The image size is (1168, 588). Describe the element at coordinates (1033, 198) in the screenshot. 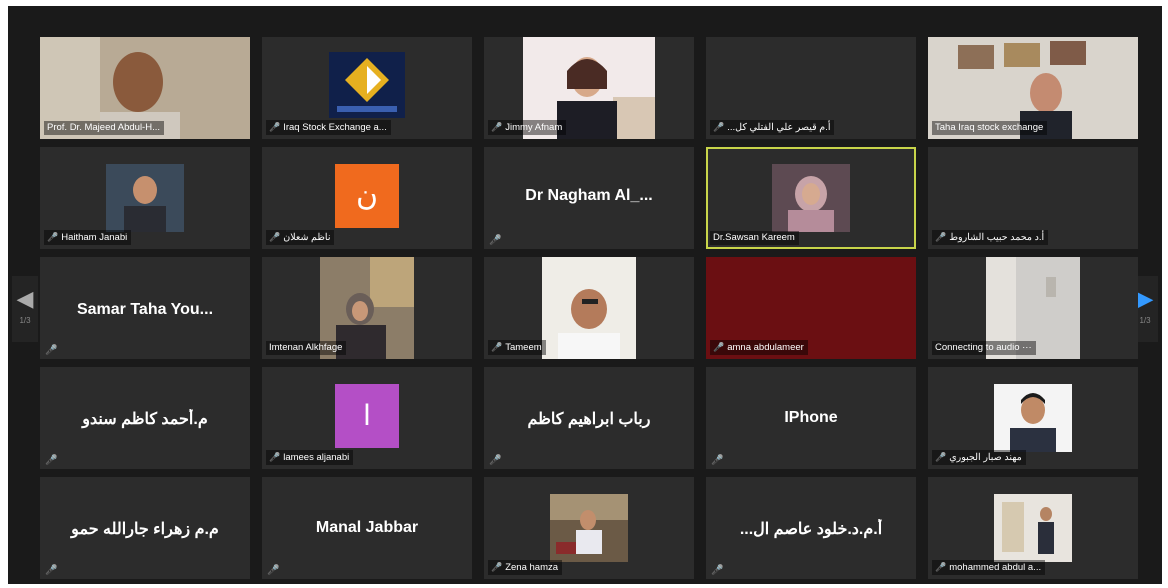

I see `participant-tile: 🎤 أ.د محمد حبيب الشاروط` at that location.